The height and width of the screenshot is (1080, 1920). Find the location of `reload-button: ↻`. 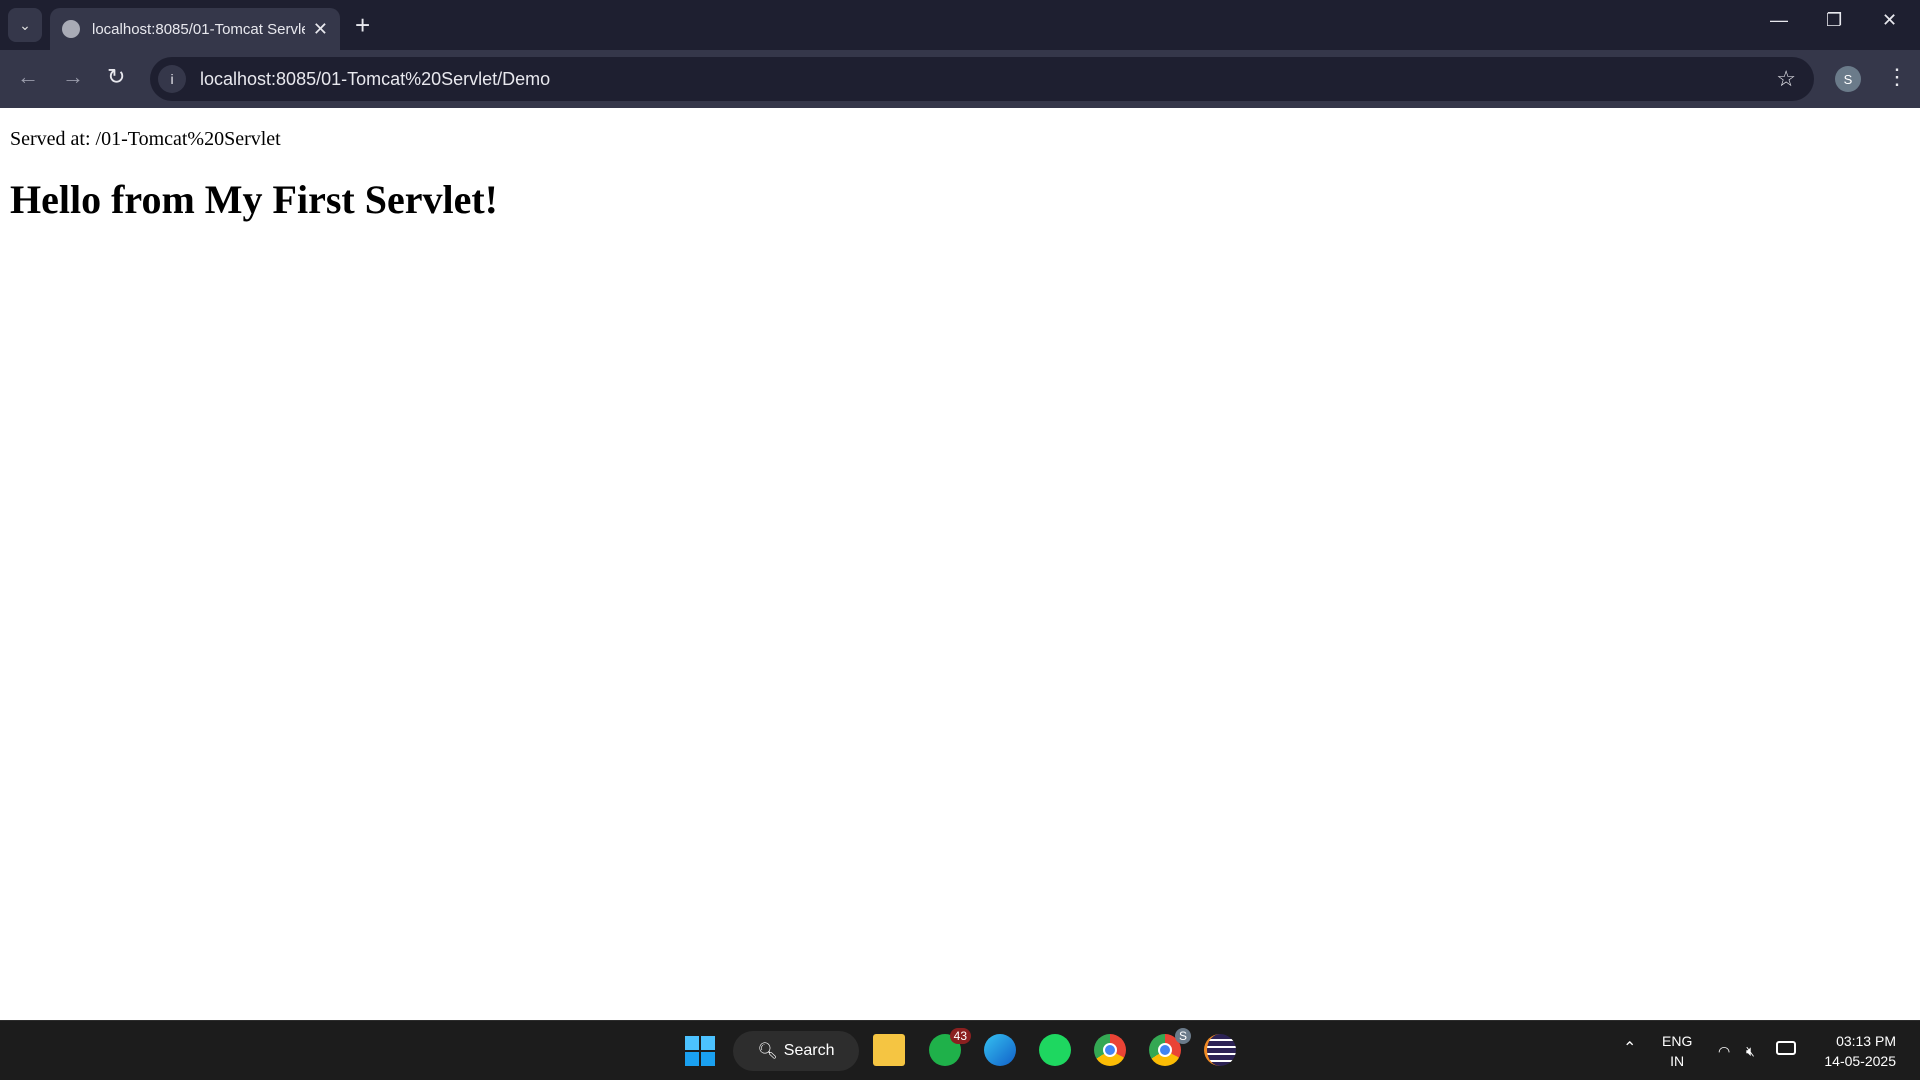

reload-button: ↻ is located at coordinates (116, 77).